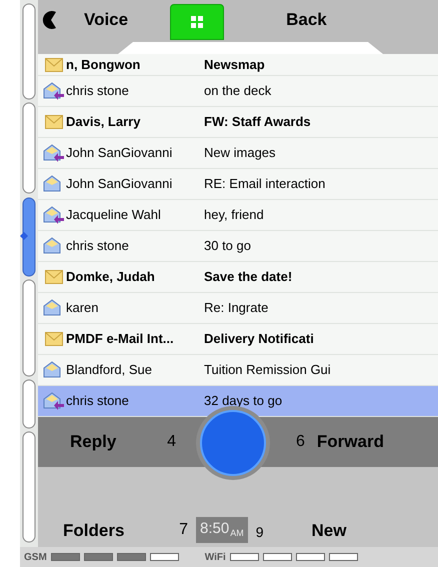  I want to click on voice-button: Voice, so click(106, 20).